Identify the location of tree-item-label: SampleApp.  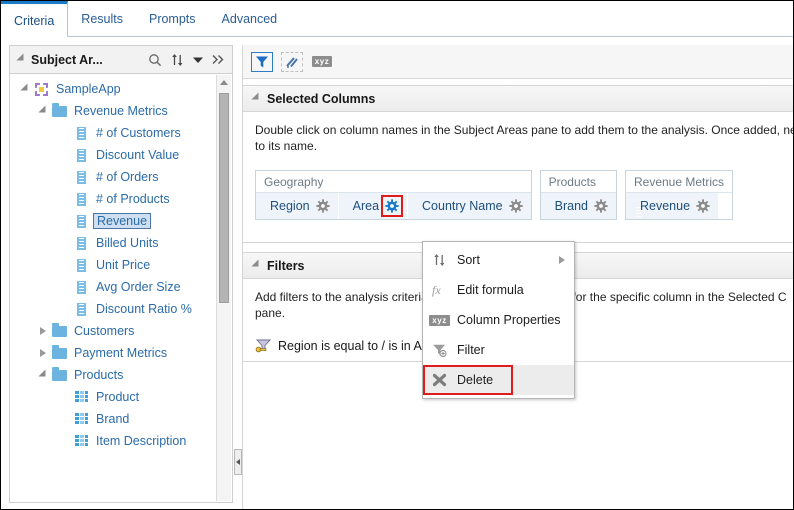
(88, 89).